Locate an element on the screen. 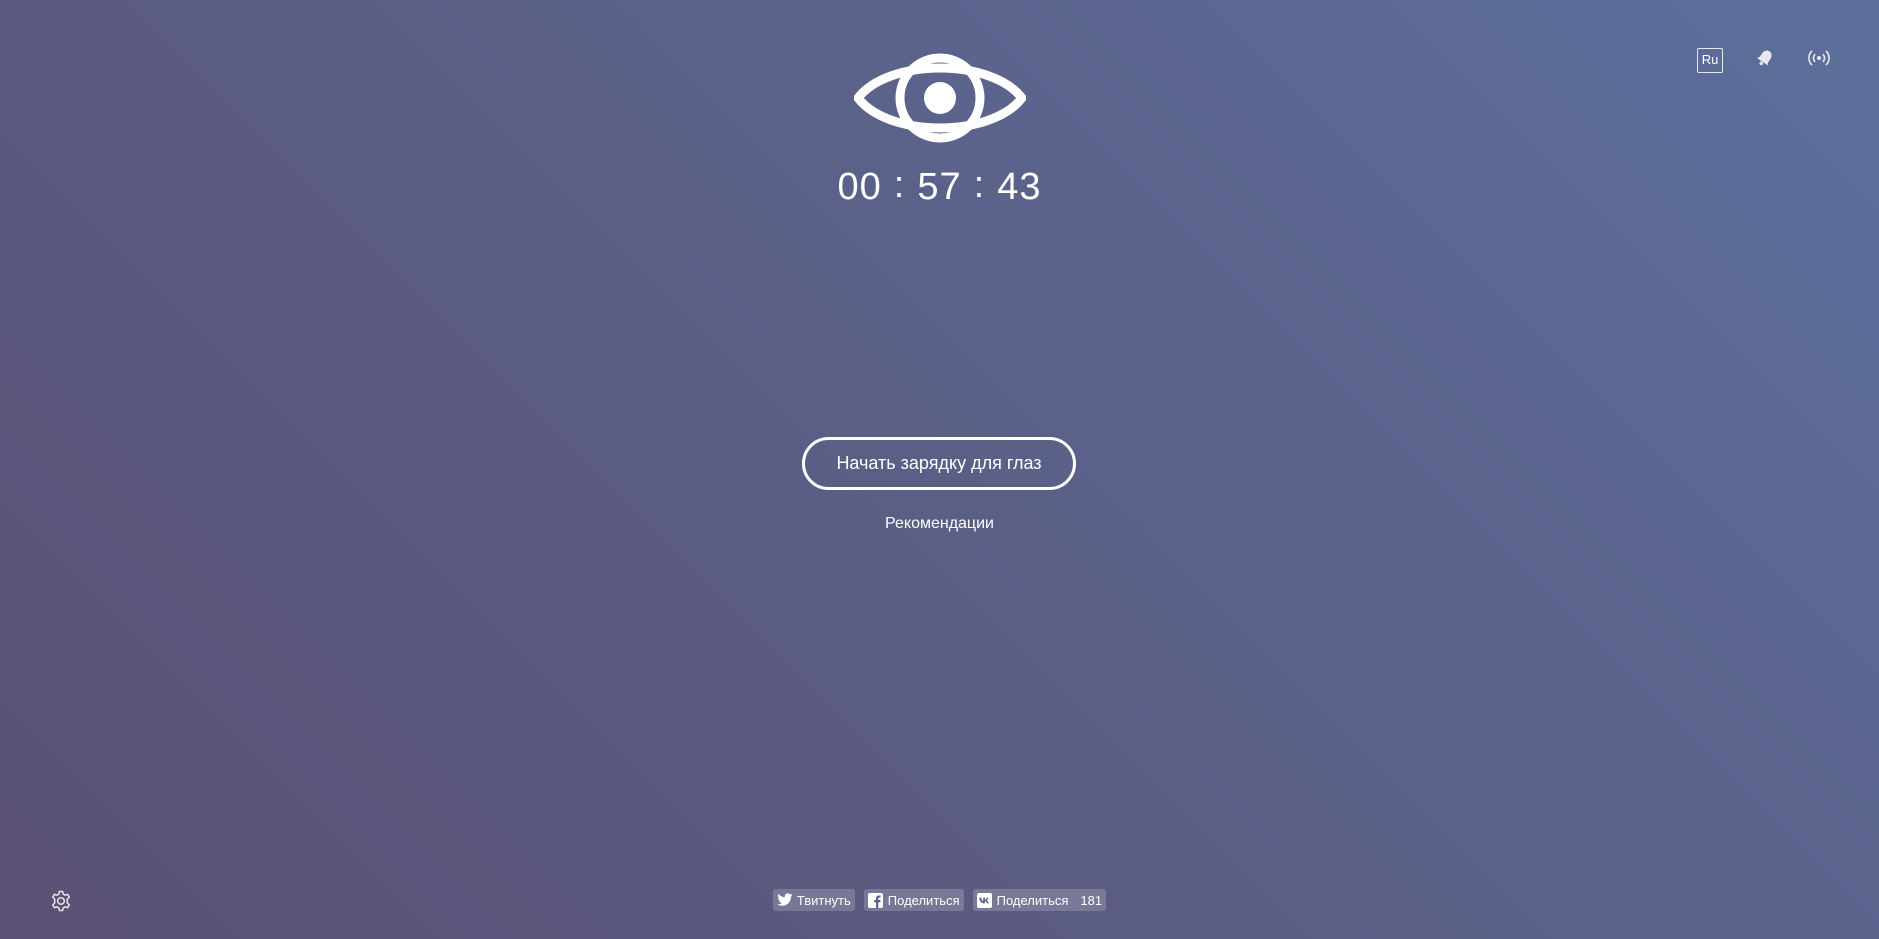  start-exercise-label: Начать зарядку для глаз is located at coordinates (939, 463).